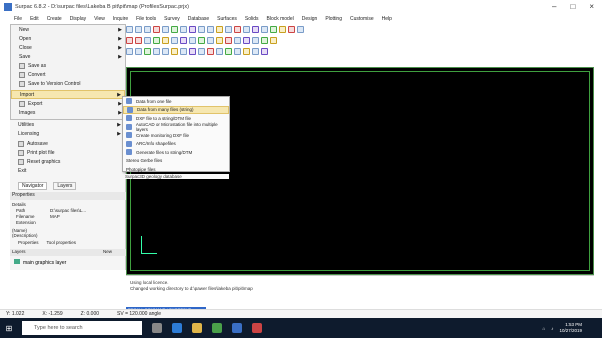 Image resolution: width=602 pixels, height=338 pixels. What do you see at coordinates (165, 29) in the screenshot?
I see `redo-icon` at bounding box center [165, 29].